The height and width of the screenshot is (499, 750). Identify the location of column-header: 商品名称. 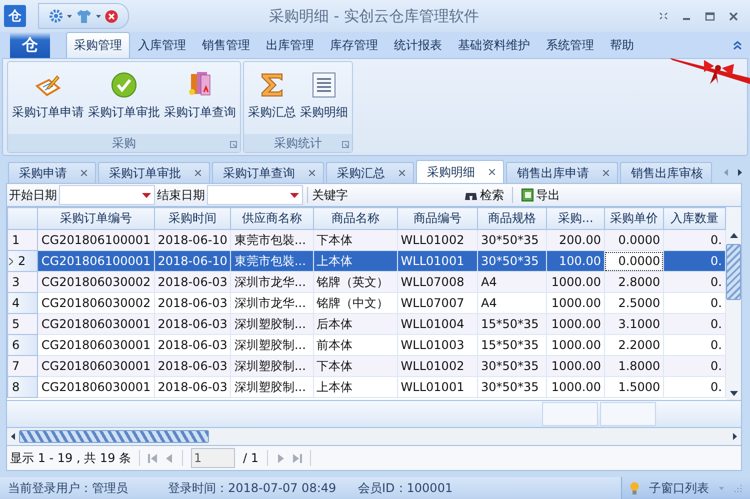
(355, 219).